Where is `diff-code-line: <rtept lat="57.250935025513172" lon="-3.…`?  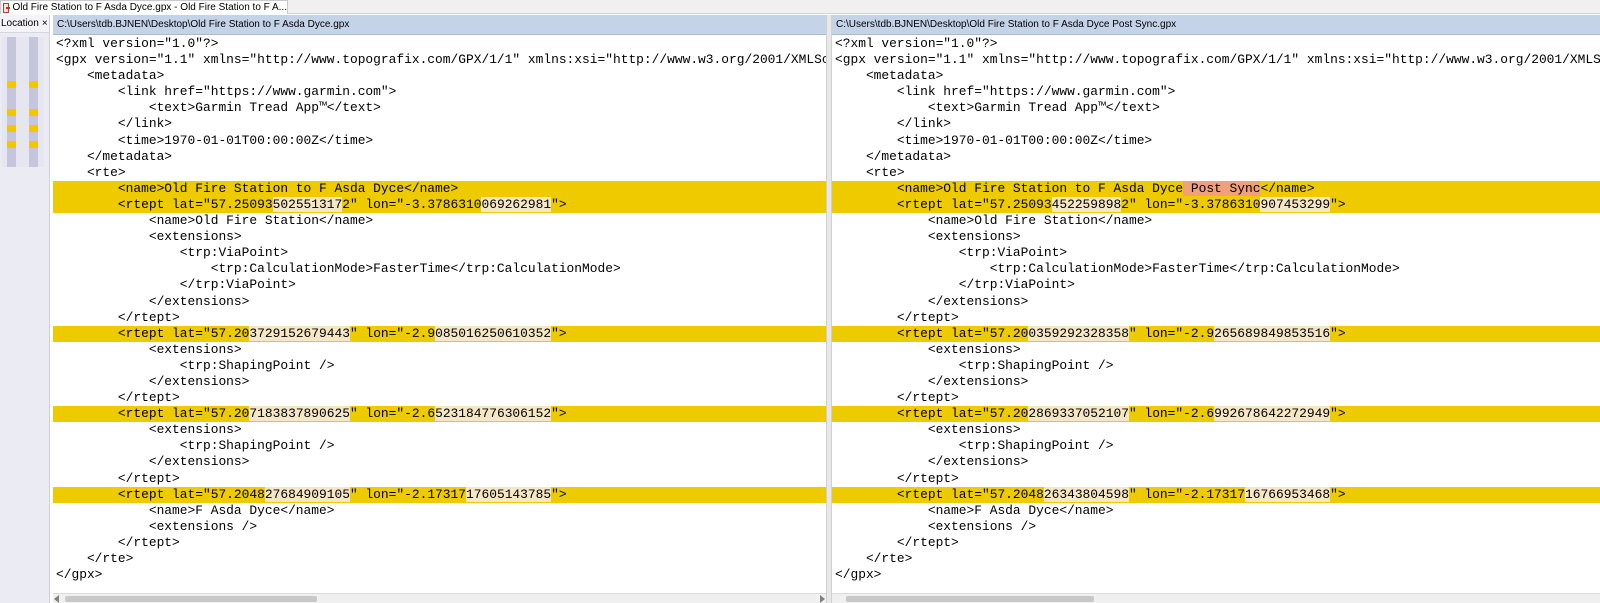 diff-code-line: <rtept lat="57.250935025513172" lon="-3.… is located at coordinates (439, 205).